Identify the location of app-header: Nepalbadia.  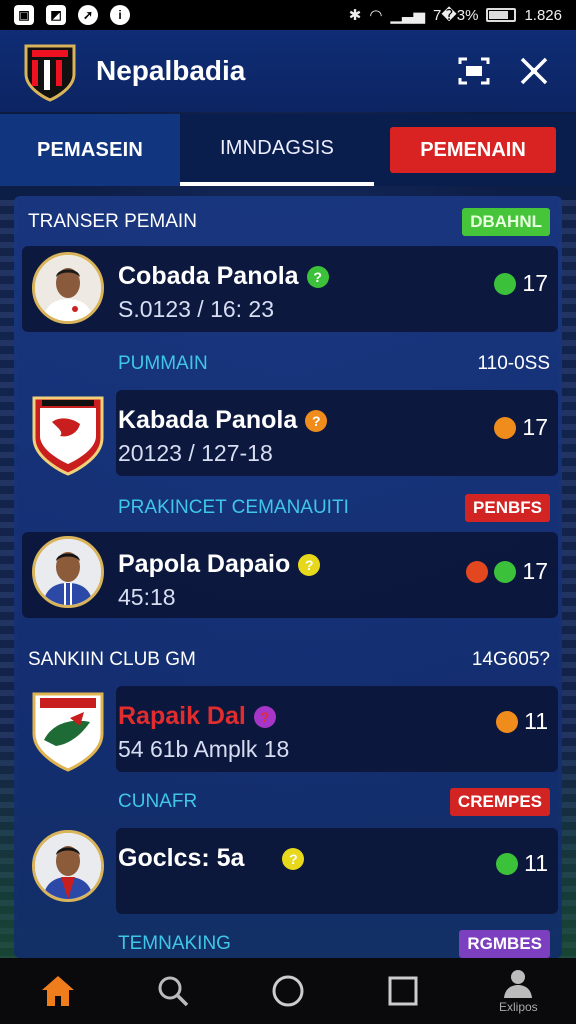
(288, 71).